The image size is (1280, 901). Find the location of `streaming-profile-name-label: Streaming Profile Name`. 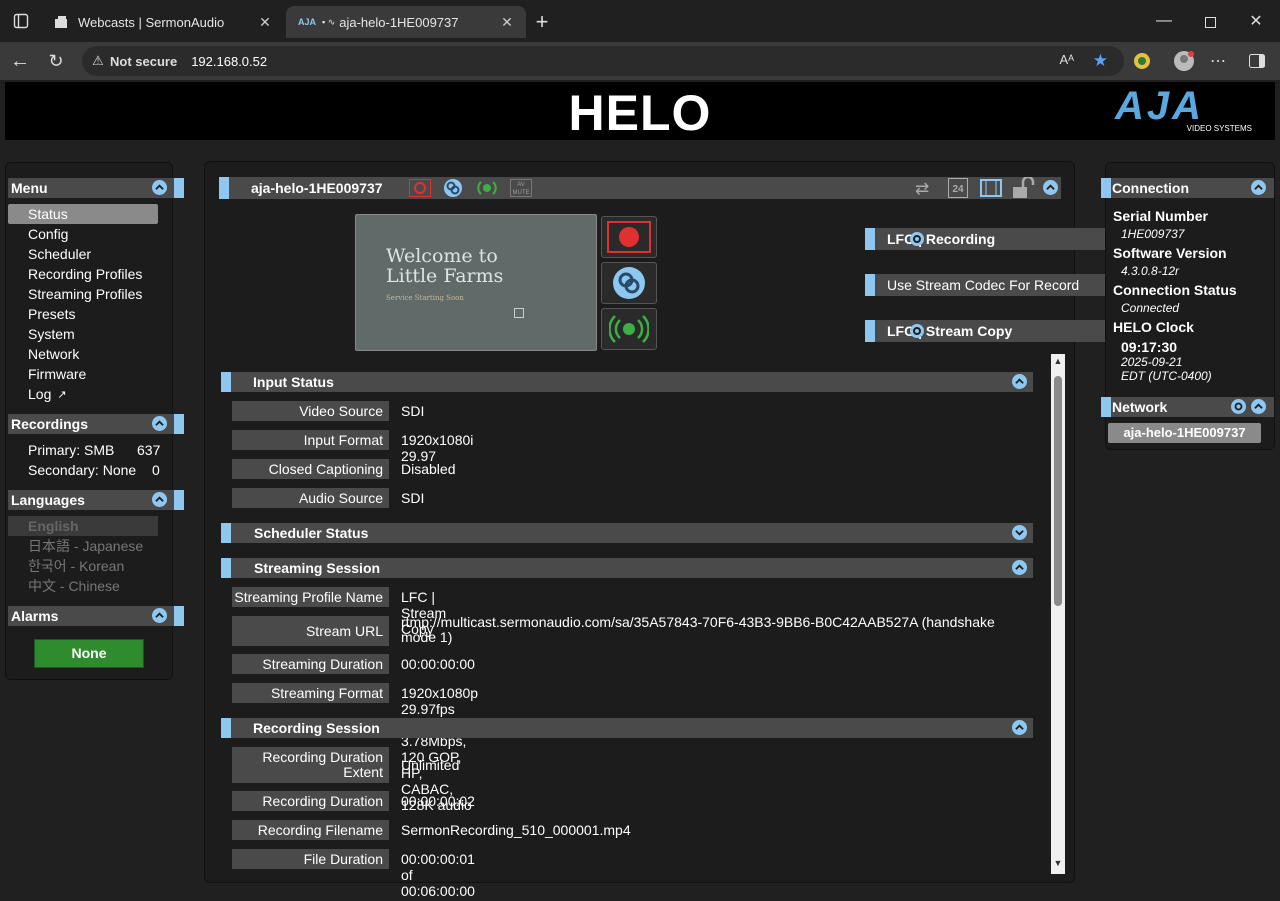

streaming-profile-name-label: Streaming Profile Name is located at coordinates (310, 597).